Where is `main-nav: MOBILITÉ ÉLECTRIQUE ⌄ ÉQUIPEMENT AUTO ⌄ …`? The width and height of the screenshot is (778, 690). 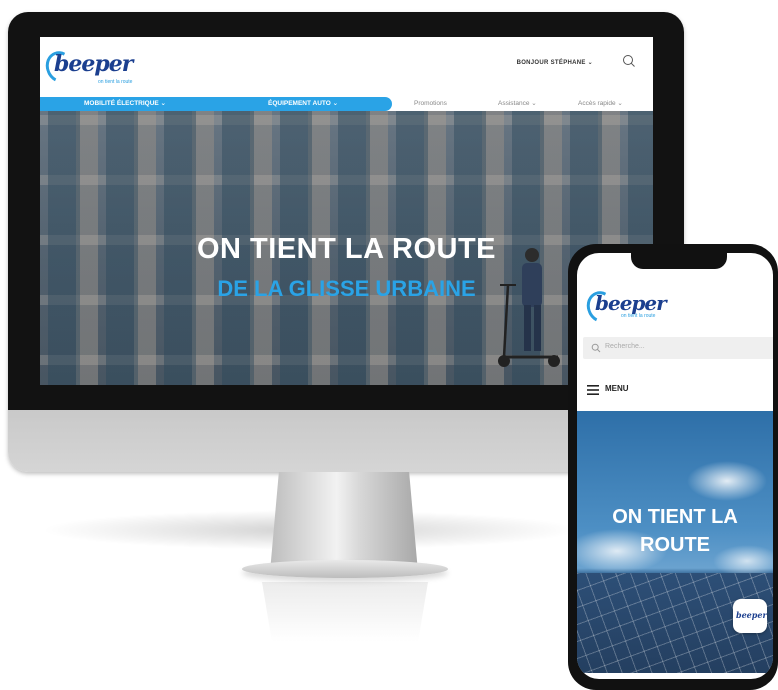
main-nav: MOBILITÉ ÉLECTRIQUE ⌄ ÉQUIPEMENT AUTO ⌄ … is located at coordinates (346, 104).